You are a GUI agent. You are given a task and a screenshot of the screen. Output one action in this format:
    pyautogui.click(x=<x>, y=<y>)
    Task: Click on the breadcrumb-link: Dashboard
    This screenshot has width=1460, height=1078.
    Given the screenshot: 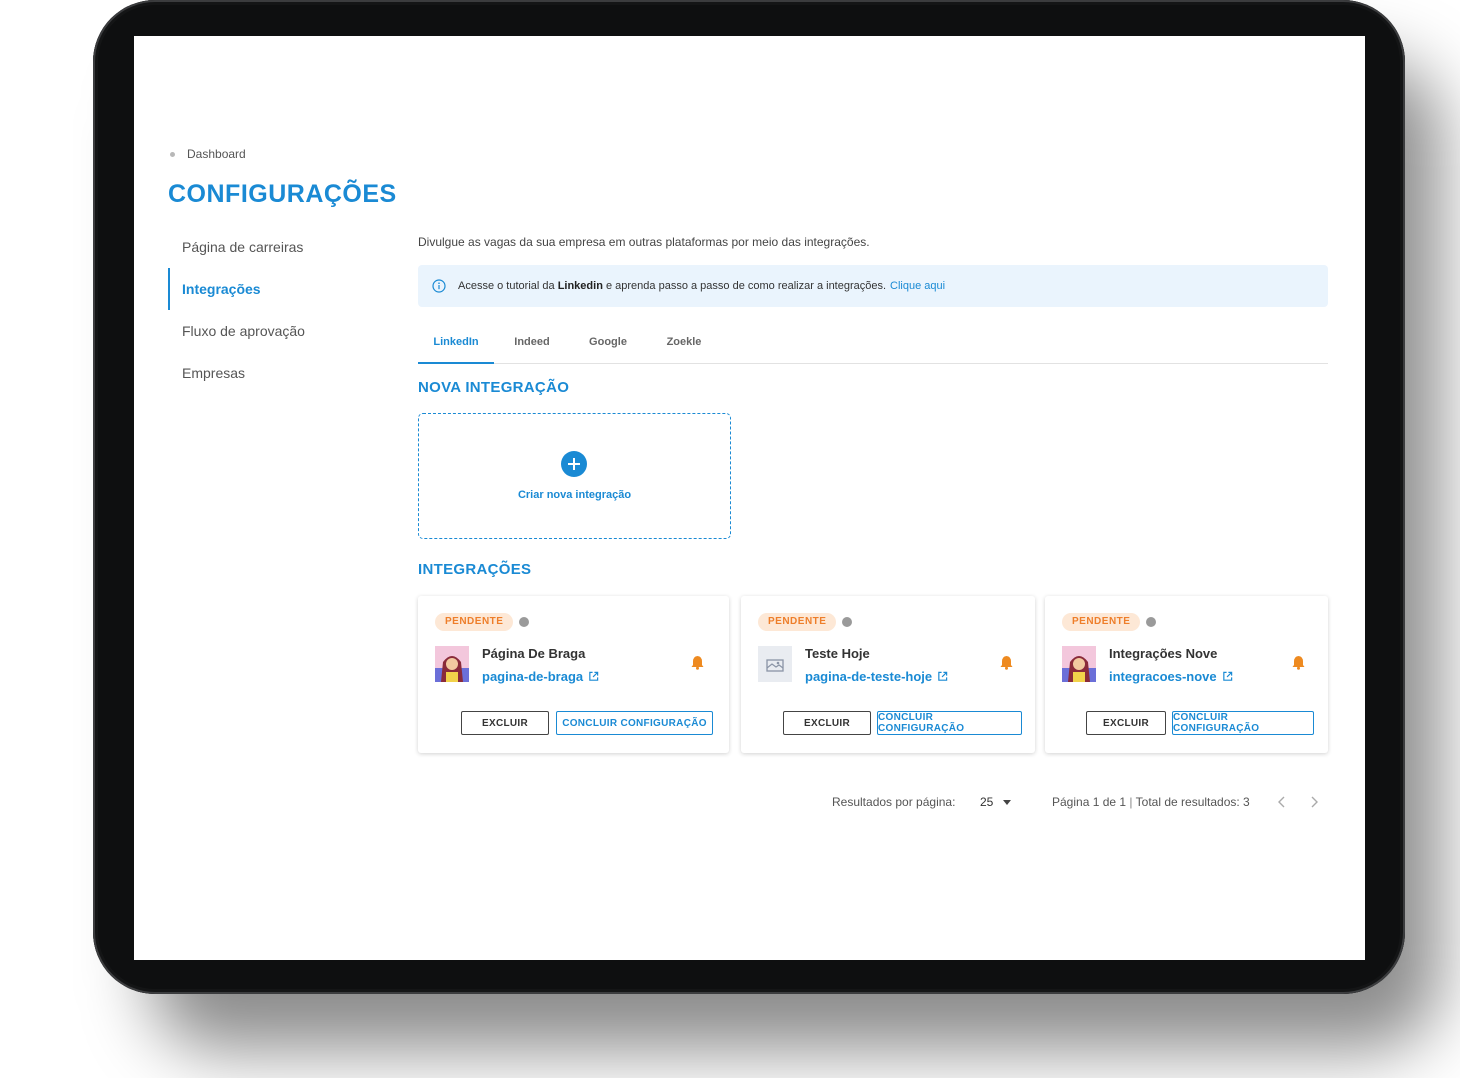 What is the action you would take?
    pyautogui.click(x=216, y=154)
    